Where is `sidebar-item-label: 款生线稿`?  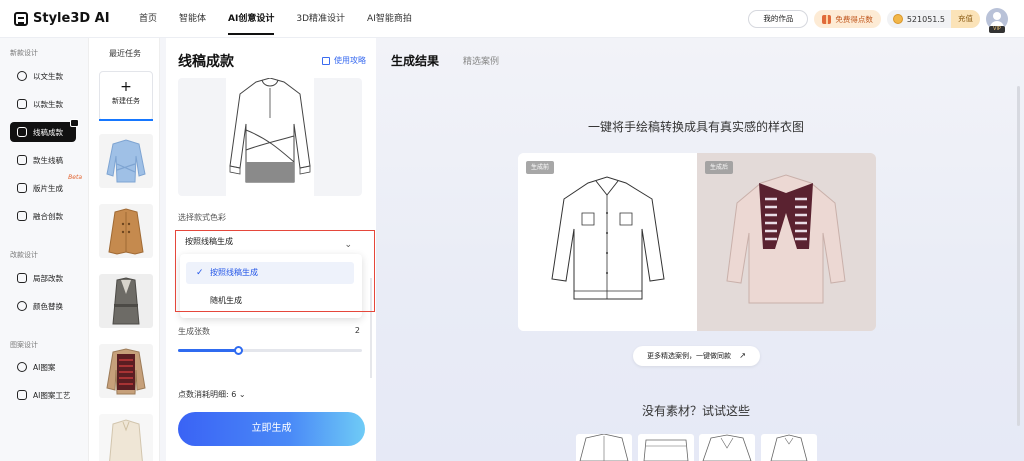
sidebar-item-label: 款生线稿 is located at coordinates (48, 160).